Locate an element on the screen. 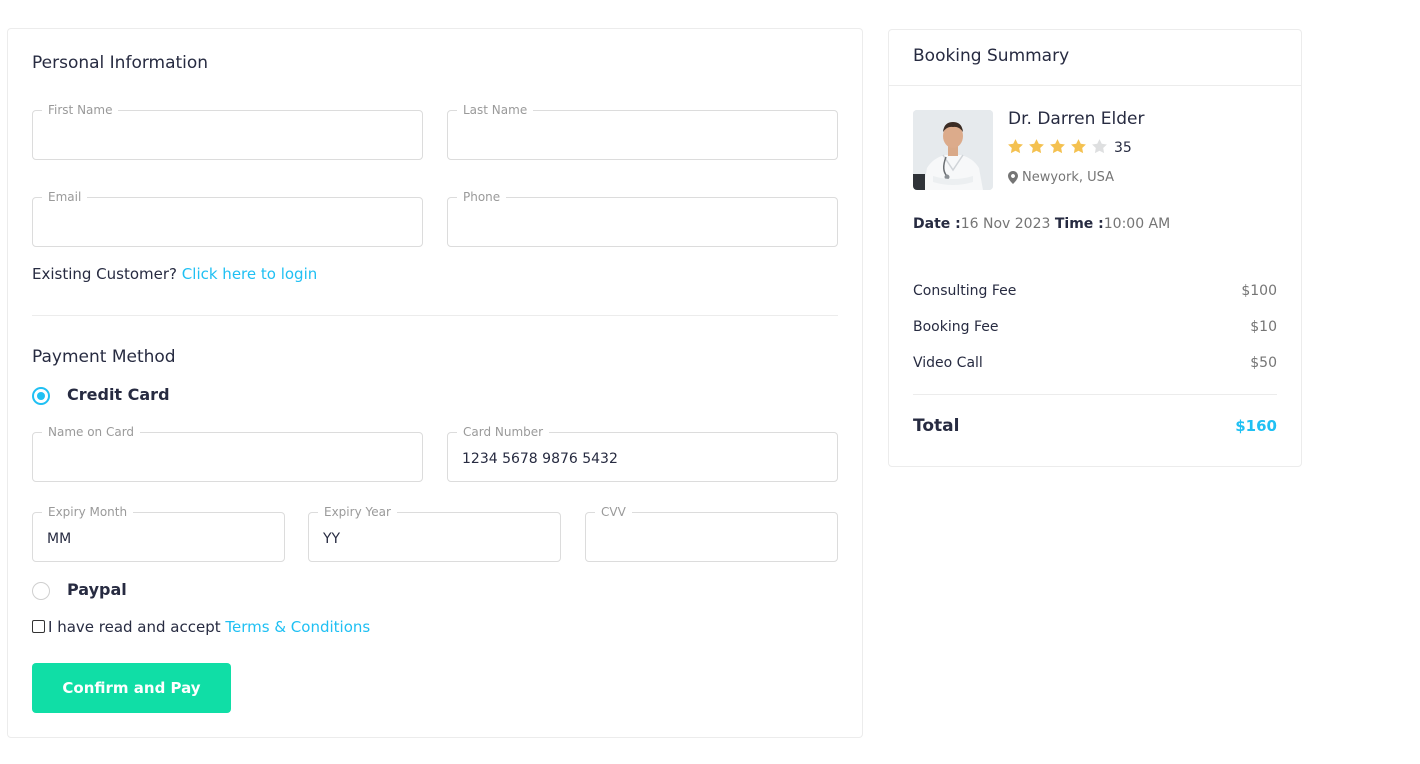 The width and height of the screenshot is (1420, 764). first-name-field: First Name is located at coordinates (227, 131).